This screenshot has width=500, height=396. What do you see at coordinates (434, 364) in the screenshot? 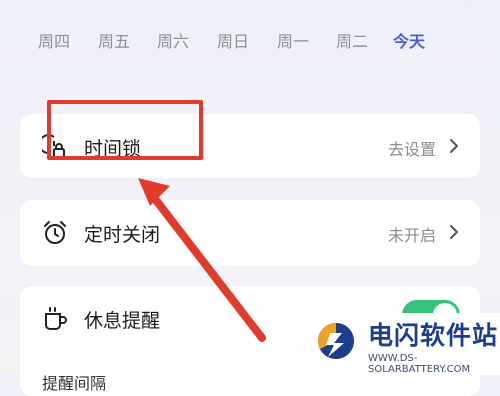
I see `watermark-url: WWW.DS-SOLARBATTERY.COM` at bounding box center [434, 364].